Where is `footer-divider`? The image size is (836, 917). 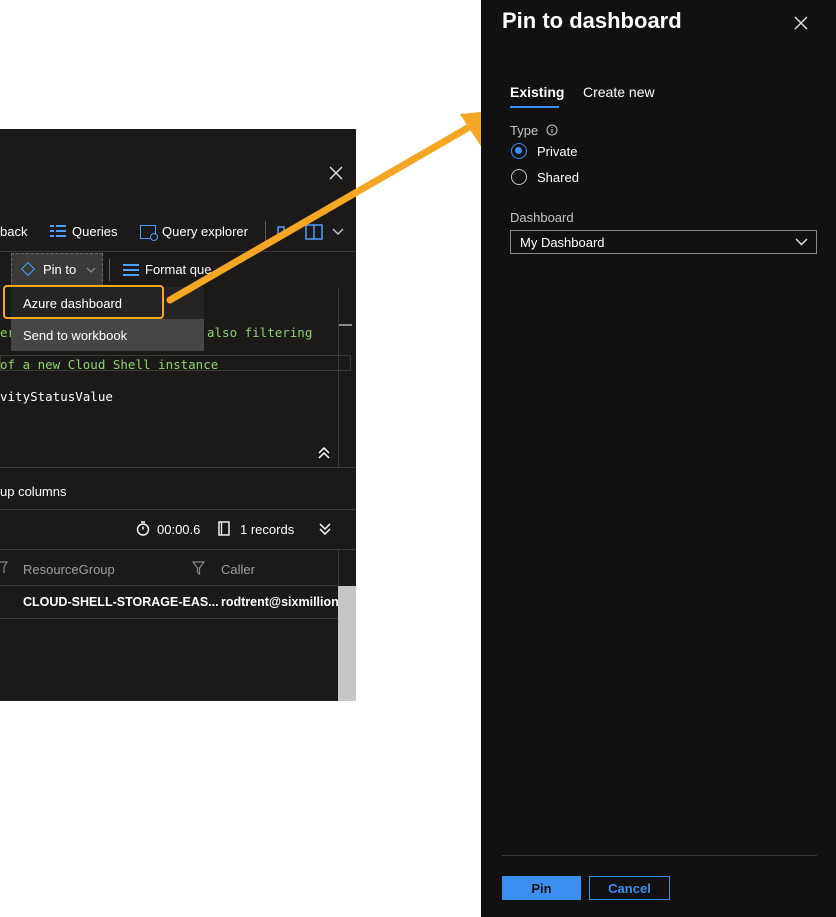 footer-divider is located at coordinates (659, 855).